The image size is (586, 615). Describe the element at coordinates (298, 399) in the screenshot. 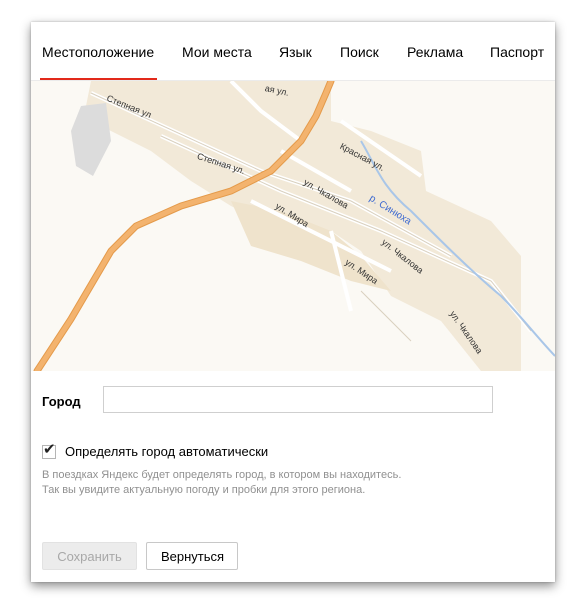

I see `city-input` at that location.